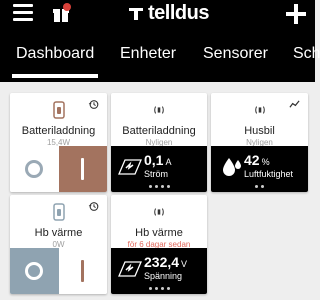 This screenshot has height=300, width=320. What do you see at coordinates (159, 233) in the screenshot?
I see `sensor-name: Hb värme` at bounding box center [159, 233].